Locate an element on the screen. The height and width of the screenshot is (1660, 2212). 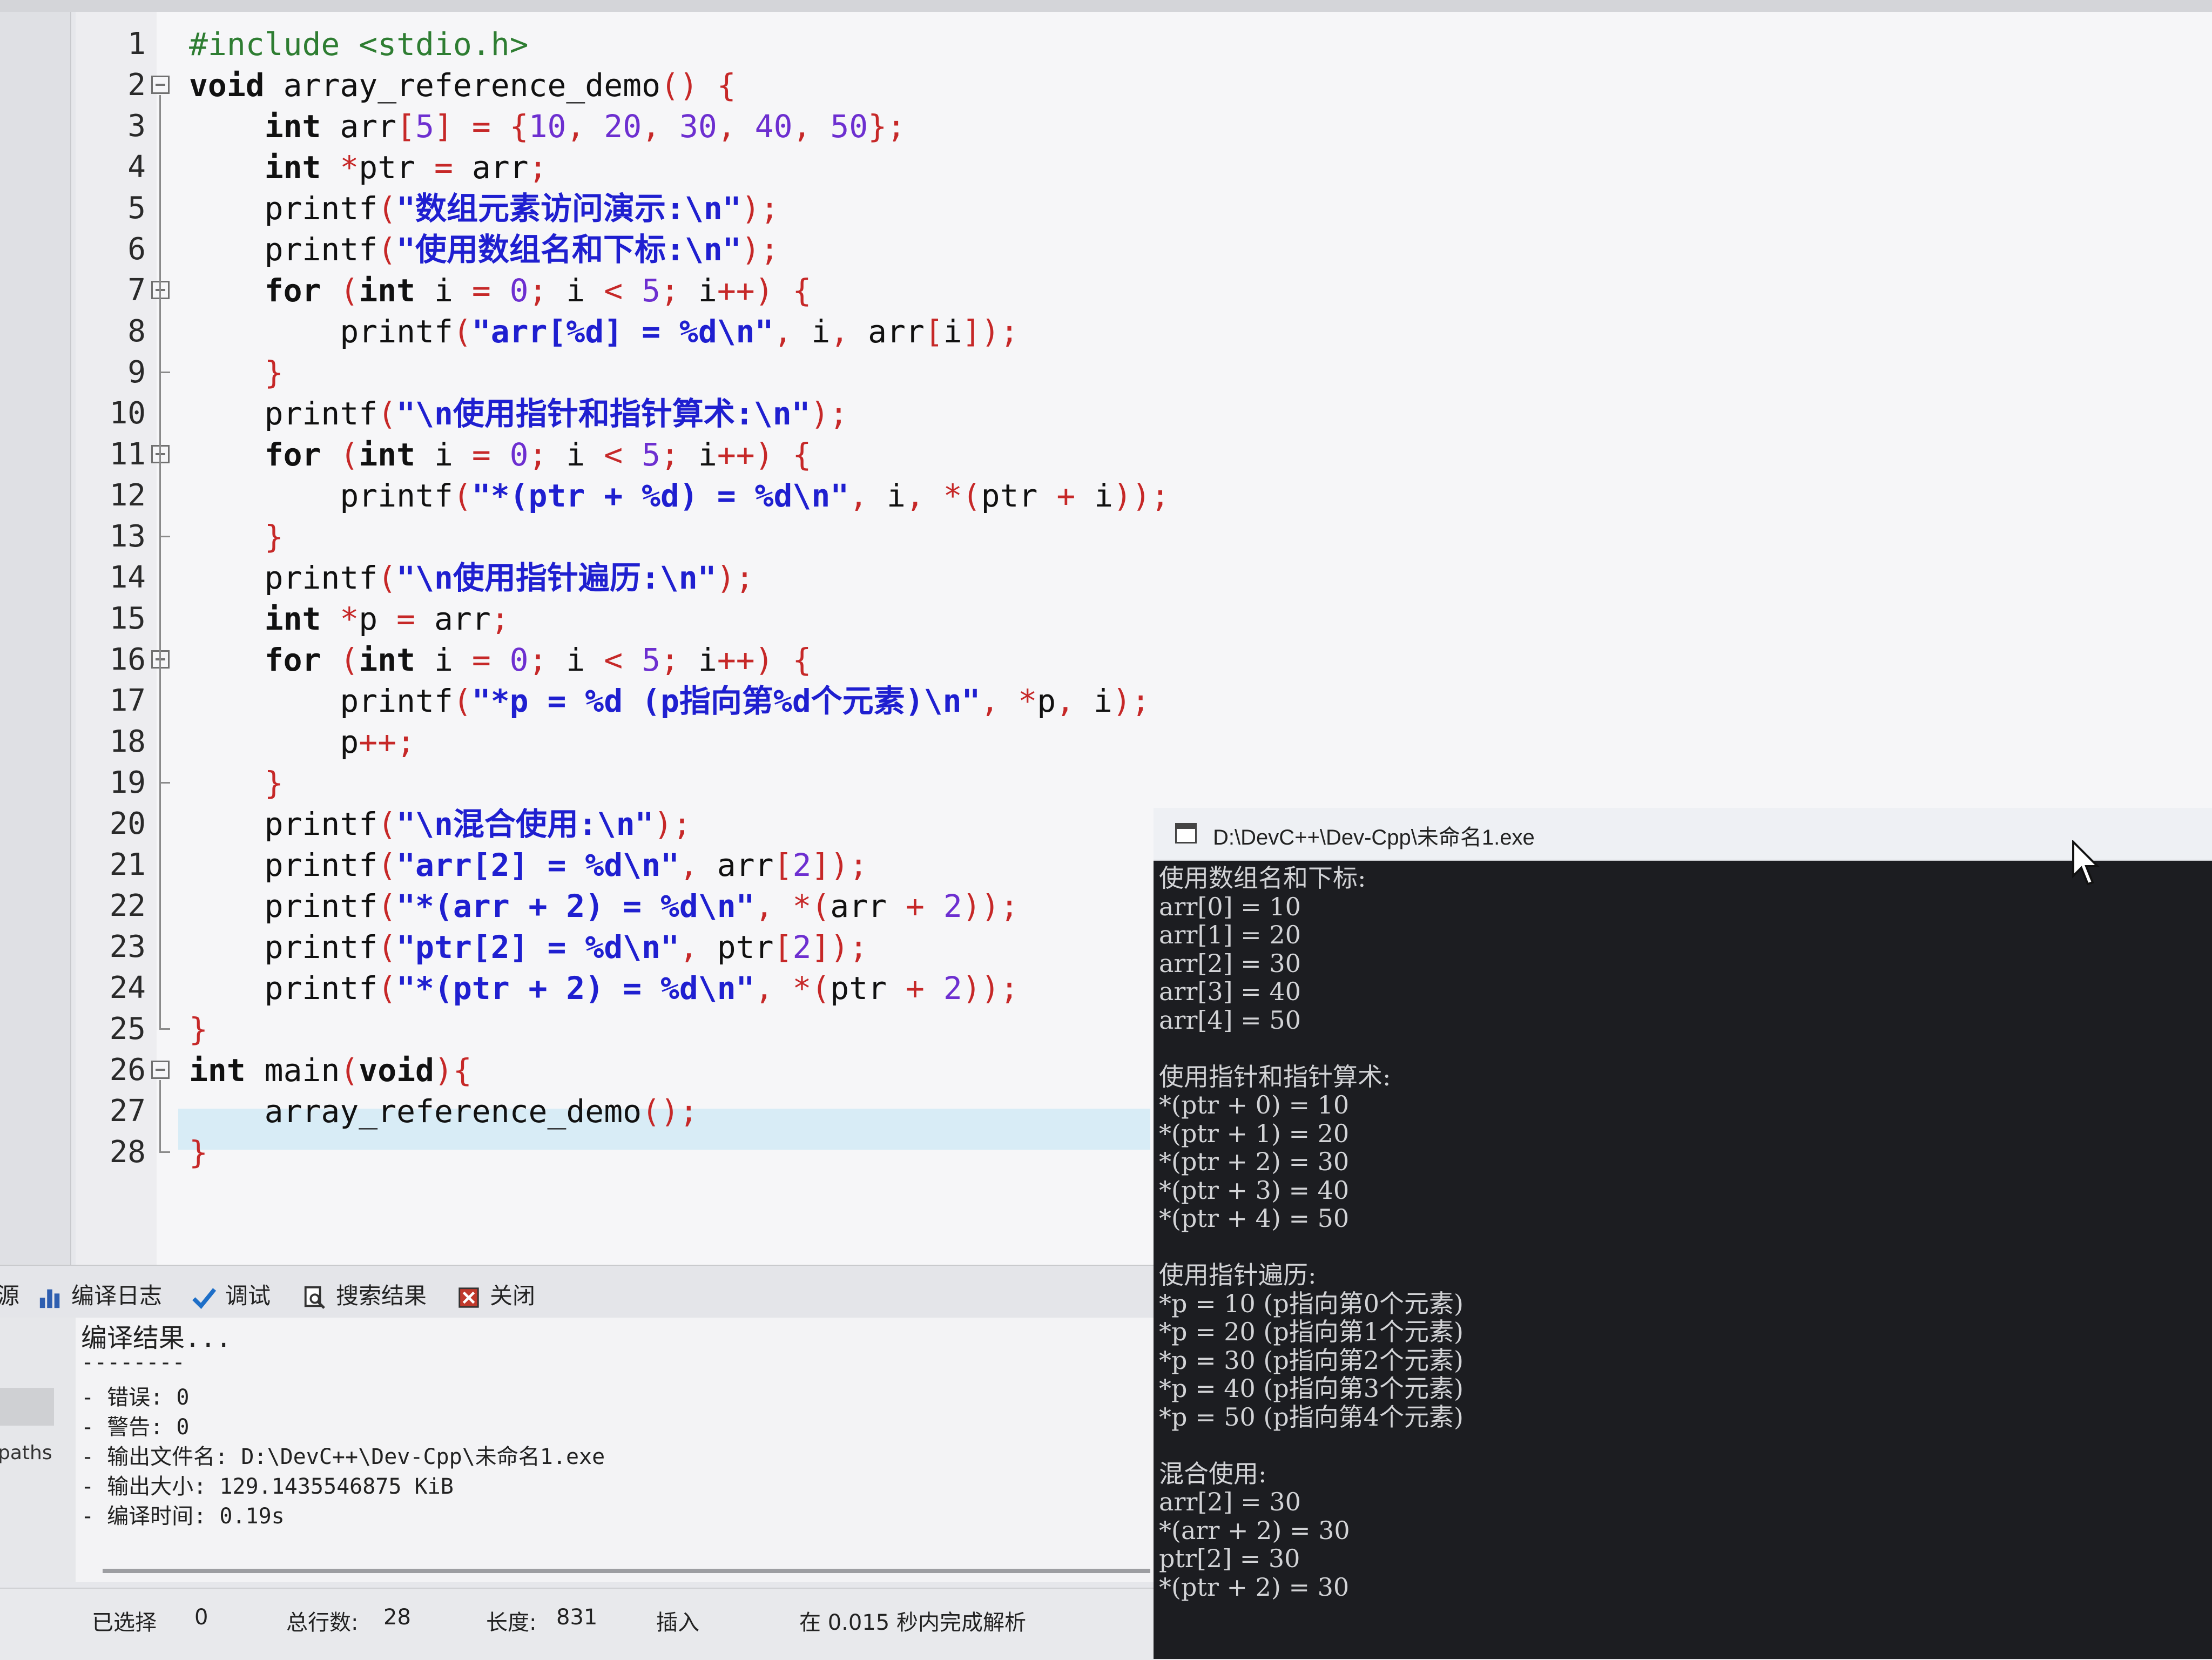
console-line: *p = 30 (p指向第2个元素) is located at coordinates (1311, 1360).